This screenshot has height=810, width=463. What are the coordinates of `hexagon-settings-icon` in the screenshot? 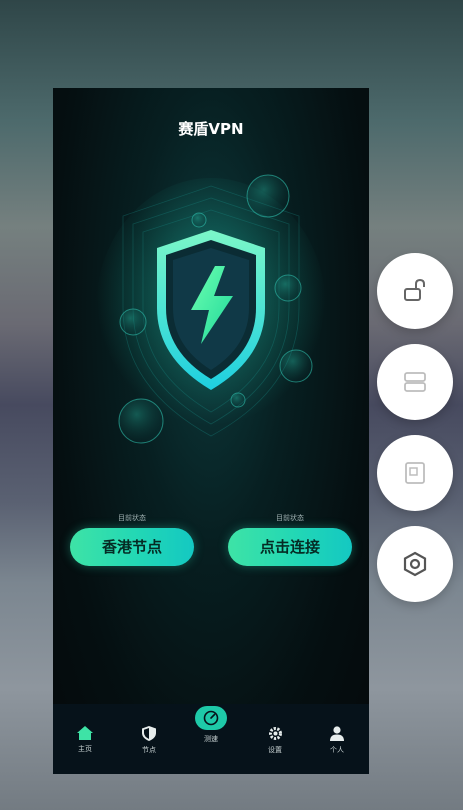 It's located at (415, 564).